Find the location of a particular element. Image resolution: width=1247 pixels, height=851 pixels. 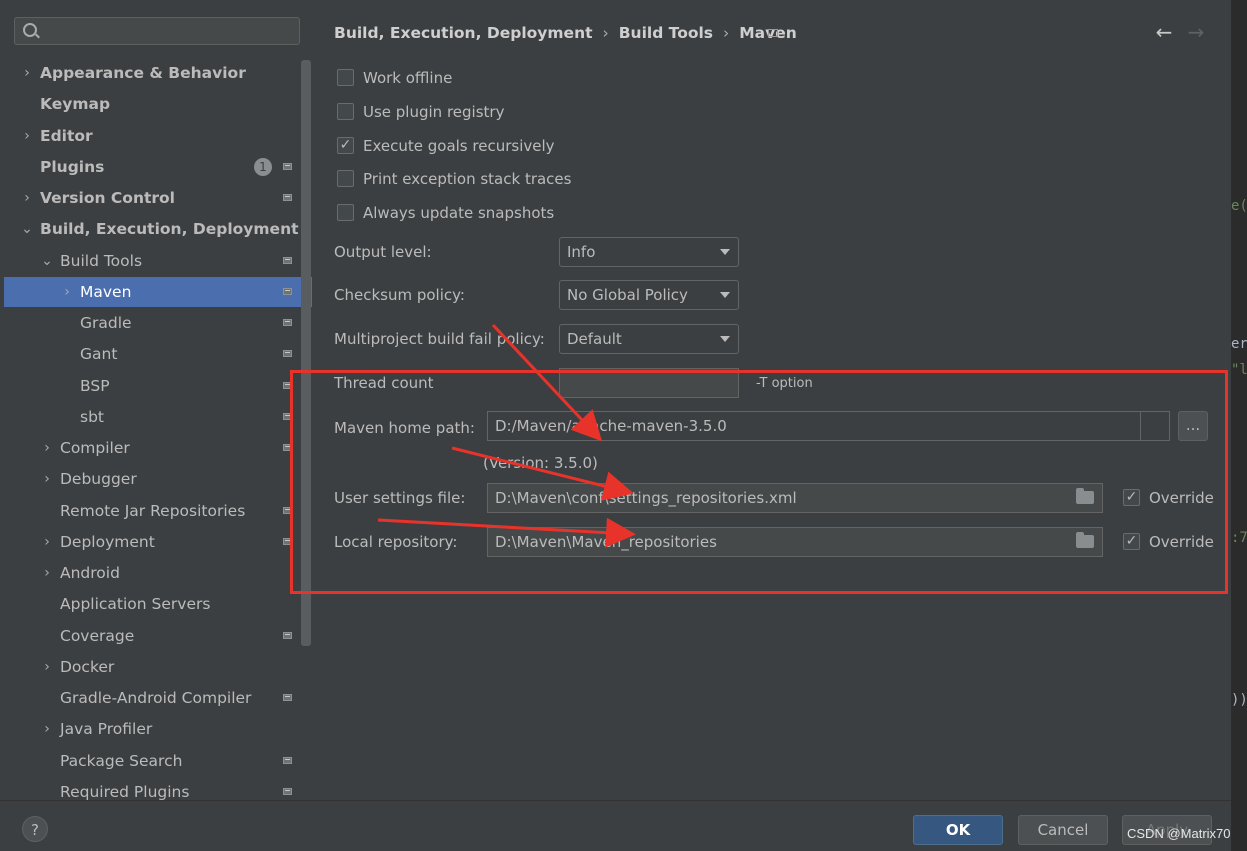

tree-item-java-profiler: › Java Profiler is located at coordinates (151, 729).